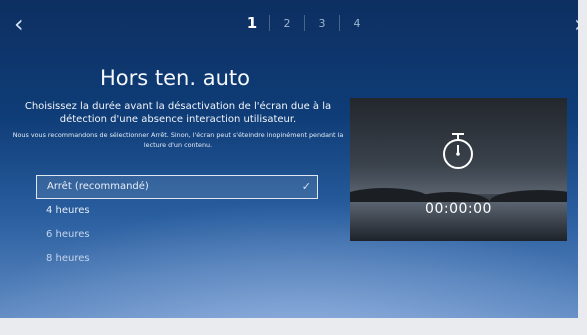  Describe the element at coordinates (68, 258) in the screenshot. I see `option-label: 8 heures` at that location.